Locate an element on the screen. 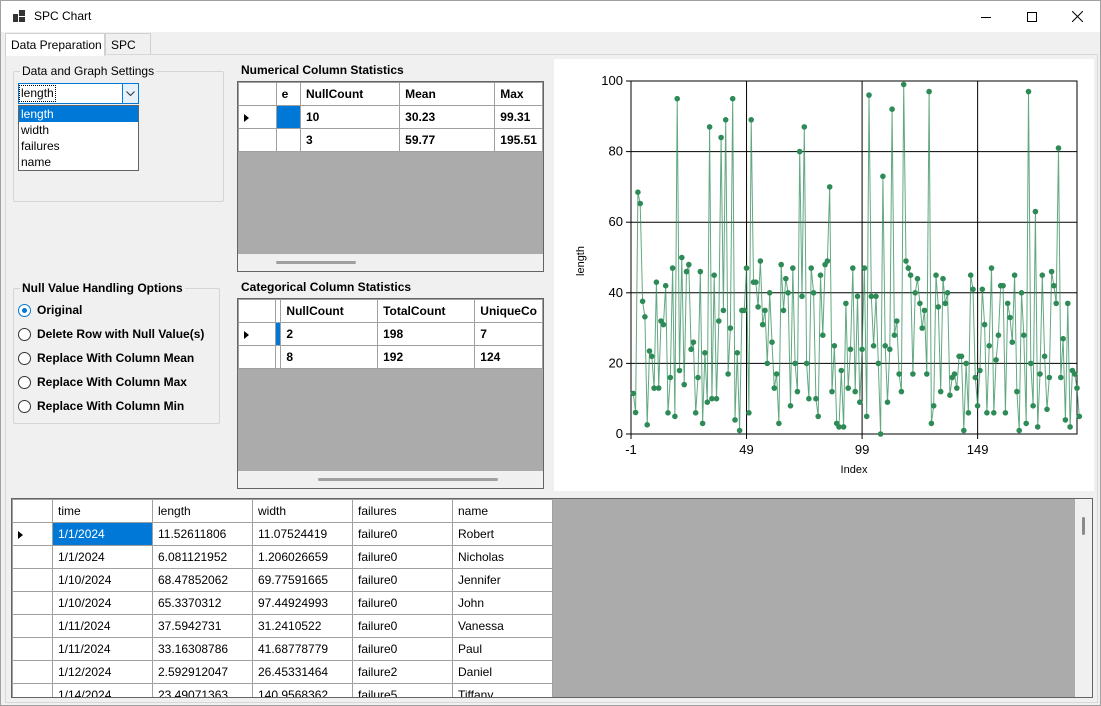 The width and height of the screenshot is (1101, 706). grid-cell: 68.47852062 is located at coordinates (202, 580).